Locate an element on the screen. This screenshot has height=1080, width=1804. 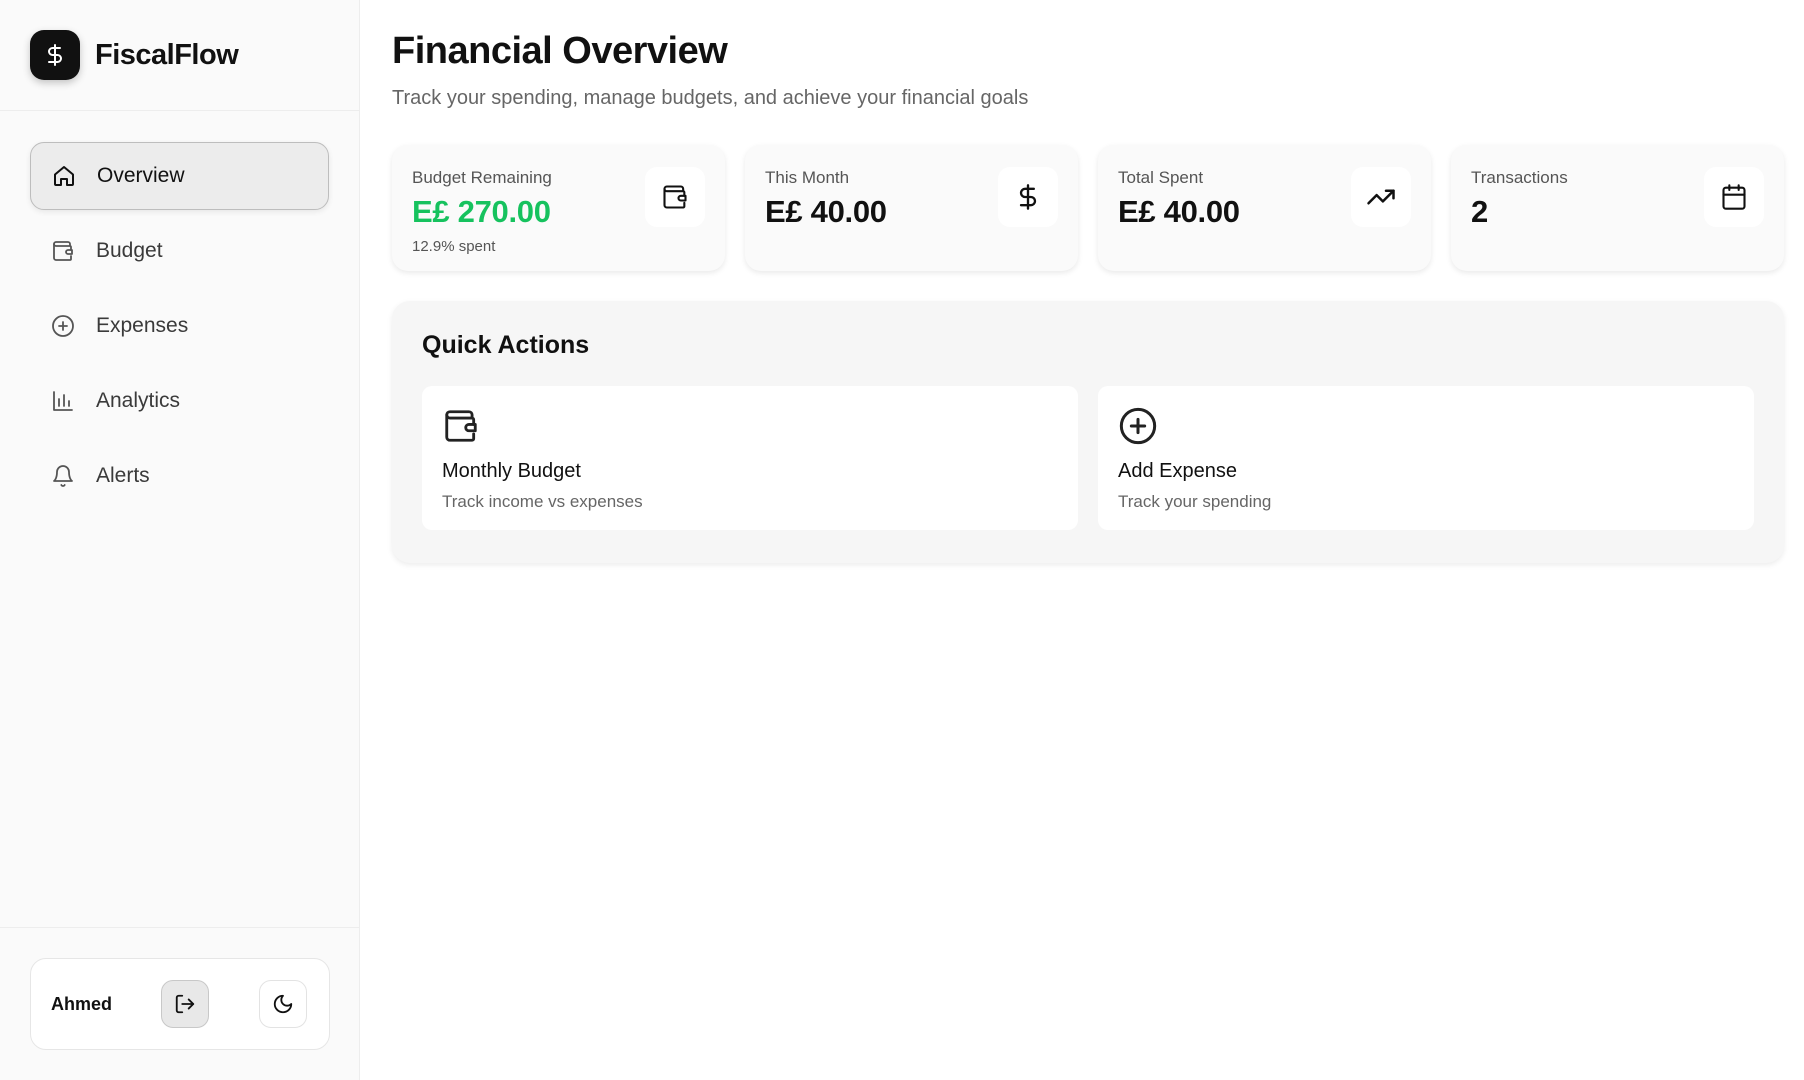
trending-up-icon is located at coordinates (1381, 197).